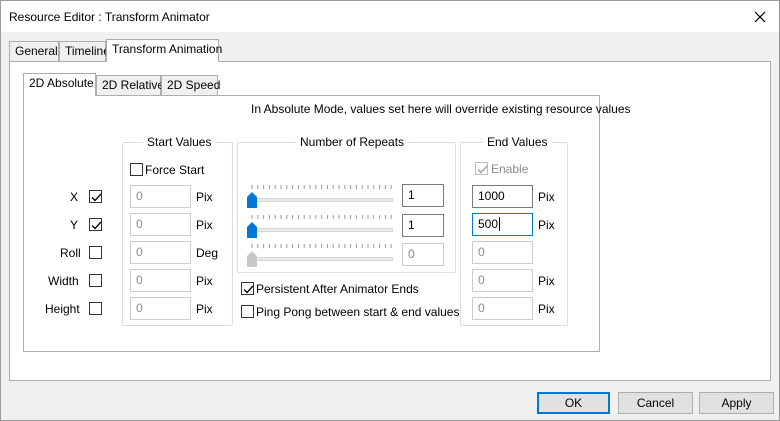 The width and height of the screenshot is (780, 421). Describe the element at coordinates (109, 17) in the screenshot. I see `window-title: Resource Editor : Transform Animator` at that location.